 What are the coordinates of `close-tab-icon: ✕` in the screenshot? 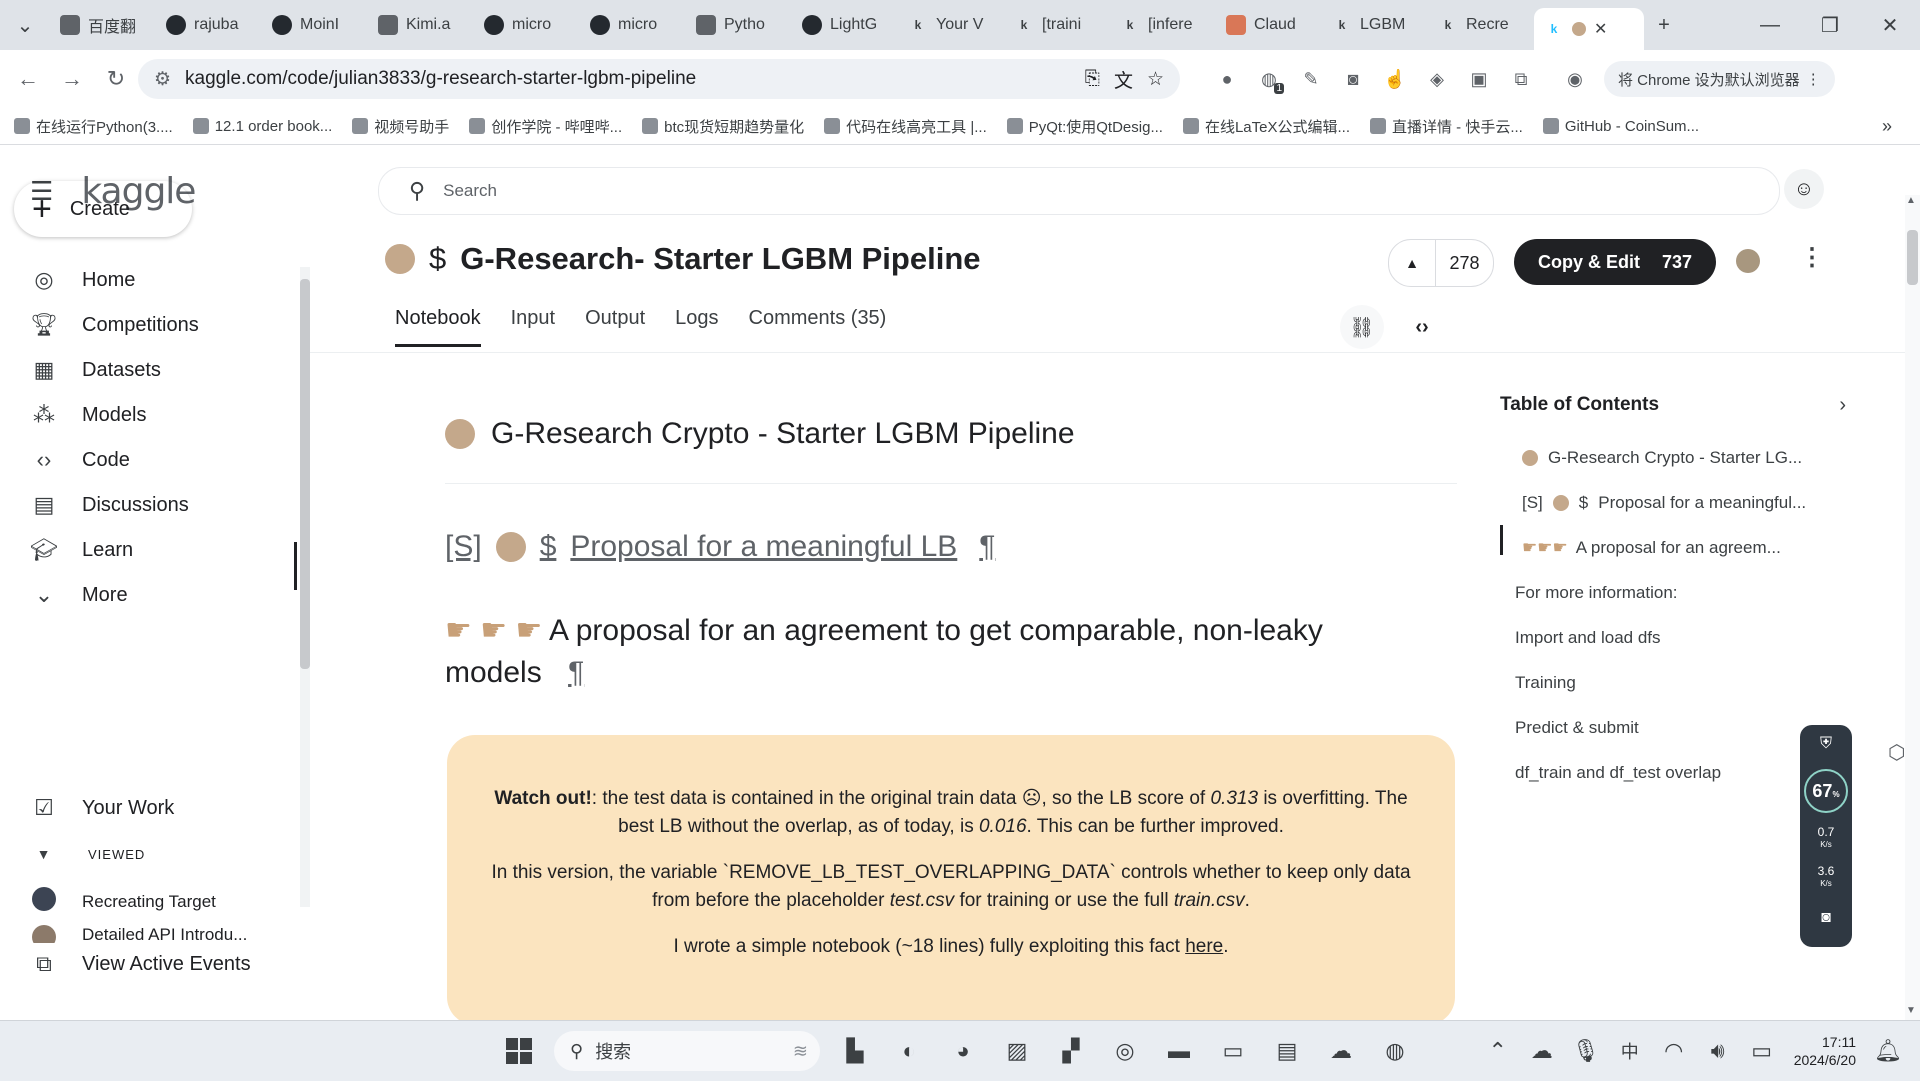 It's located at (1600, 29).